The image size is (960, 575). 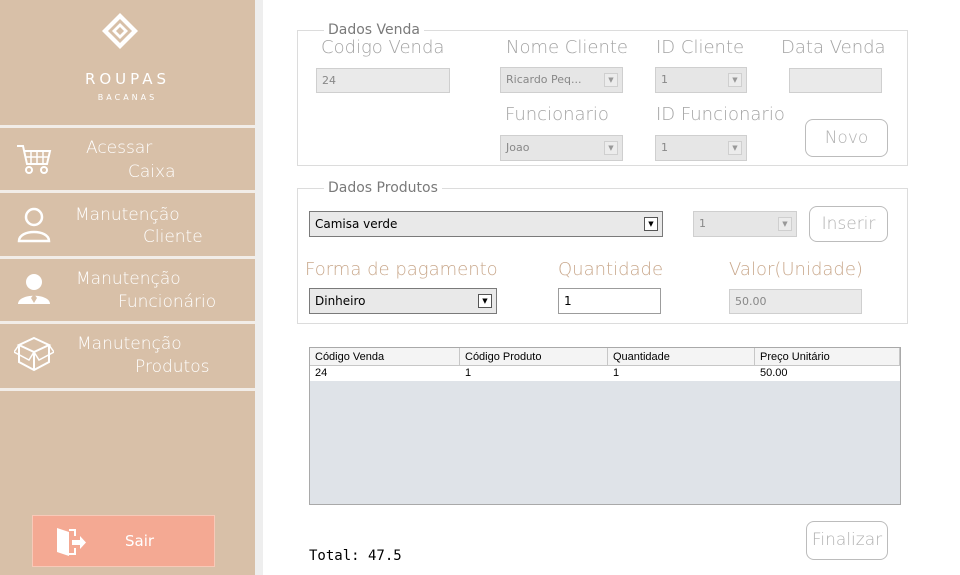 What do you see at coordinates (119, 148) in the screenshot?
I see `nav-label-line1: Acessar` at bounding box center [119, 148].